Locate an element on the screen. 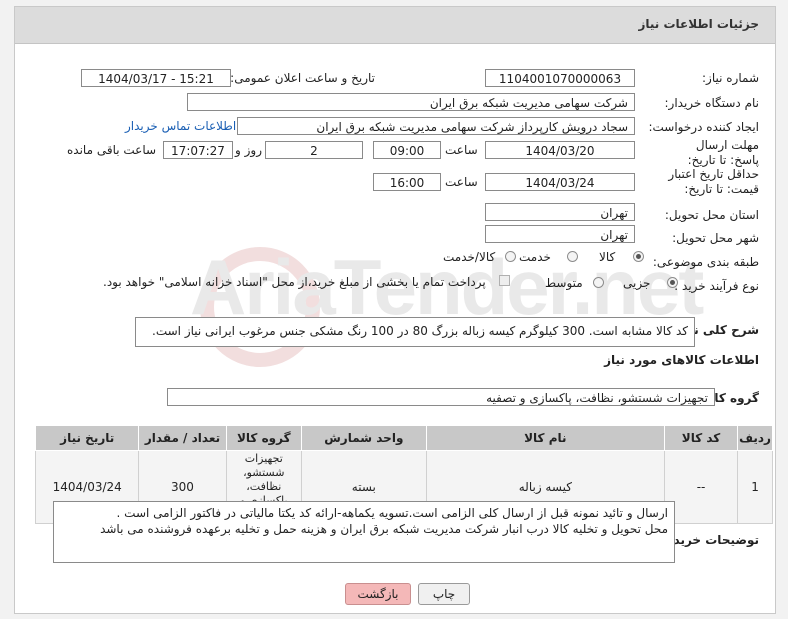 Image resolution: width=788 pixels, height=619 pixels. process-type-label: نوع فرآیند خرید : is located at coordinates (716, 286).